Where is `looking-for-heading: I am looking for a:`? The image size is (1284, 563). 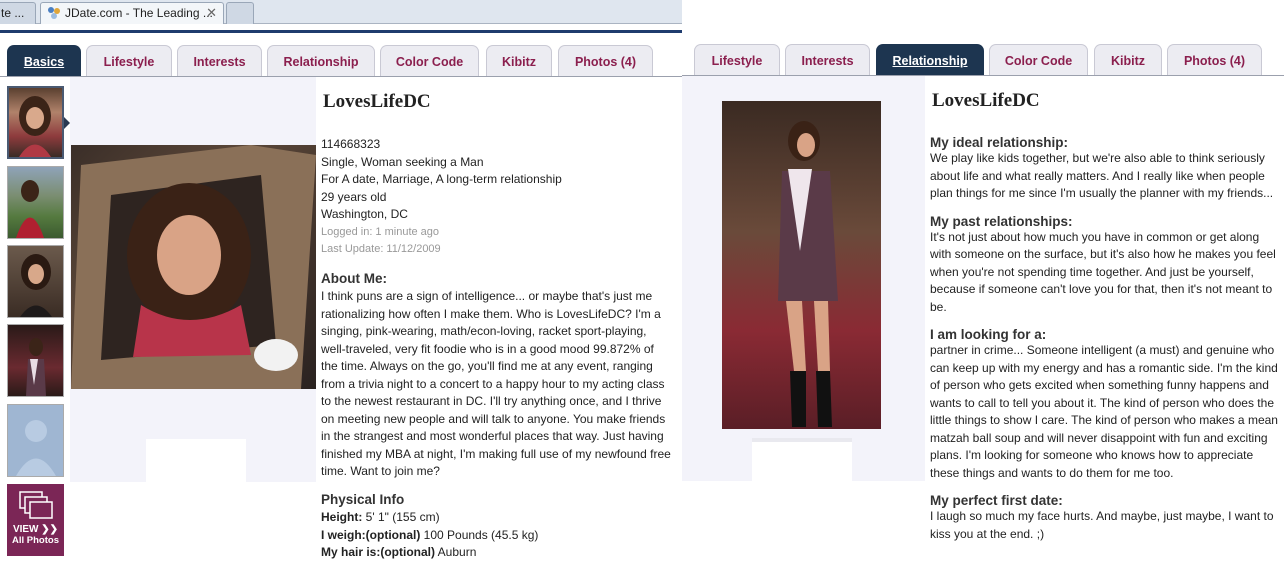 looking-for-heading: I am looking for a: is located at coordinates (988, 334).